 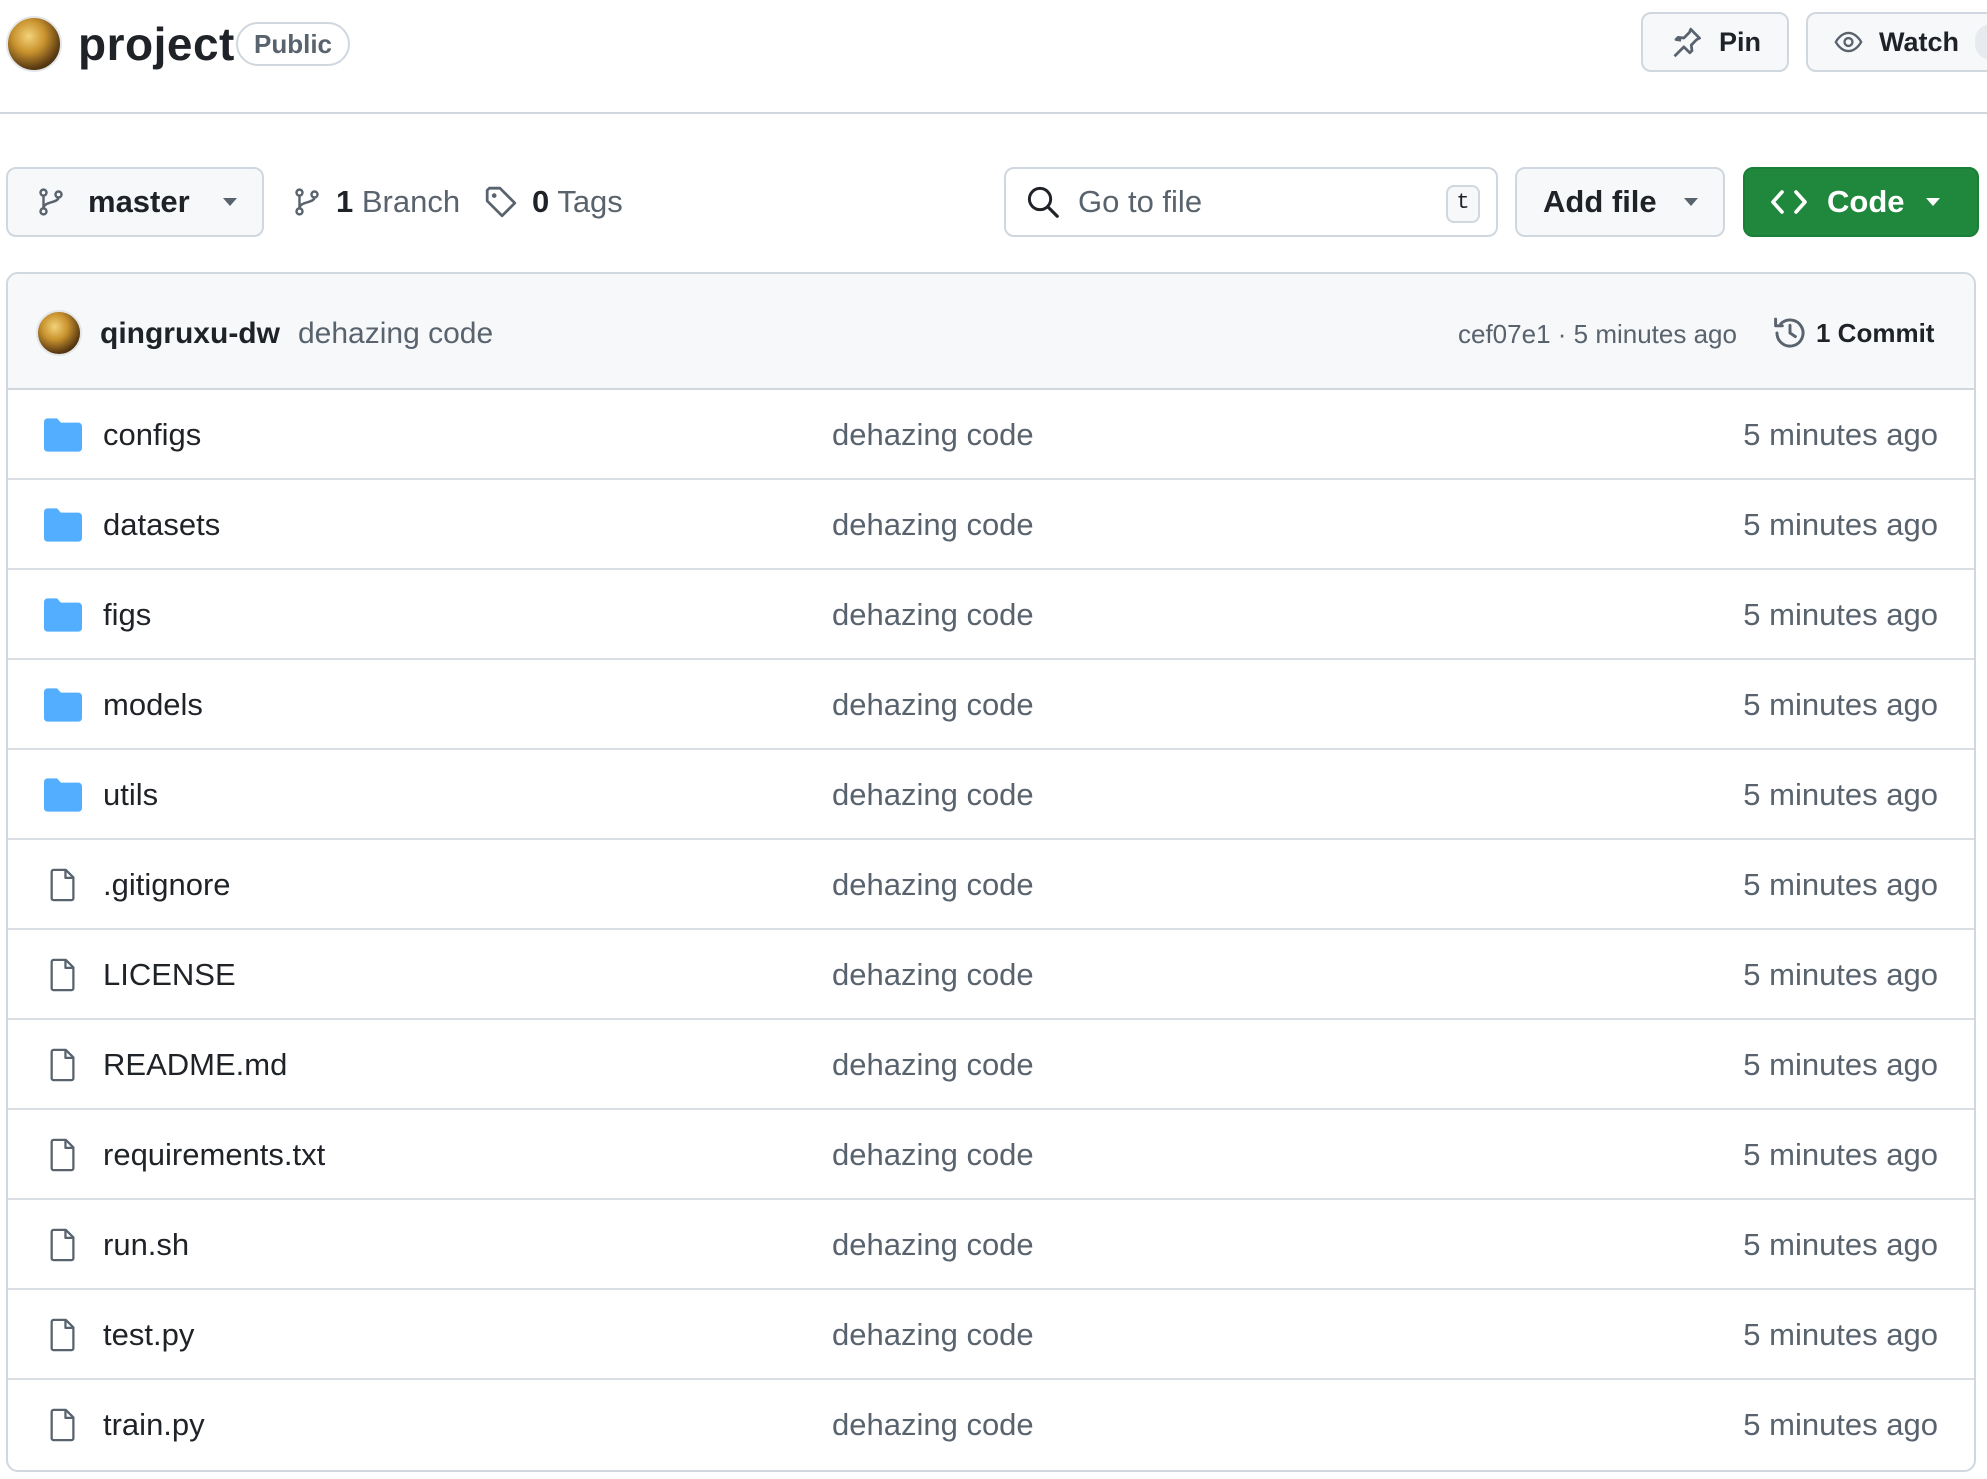 I want to click on branches-link: 1 Branch, so click(x=376, y=202).